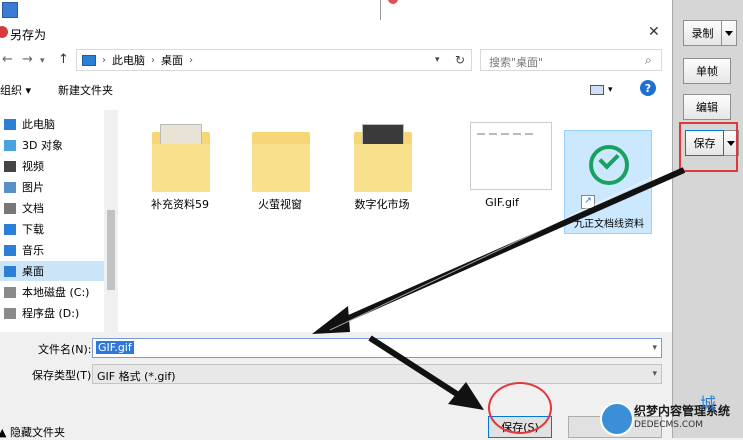  Describe the element at coordinates (33, 187) in the screenshot. I see `nav-item-label: 图片` at that location.